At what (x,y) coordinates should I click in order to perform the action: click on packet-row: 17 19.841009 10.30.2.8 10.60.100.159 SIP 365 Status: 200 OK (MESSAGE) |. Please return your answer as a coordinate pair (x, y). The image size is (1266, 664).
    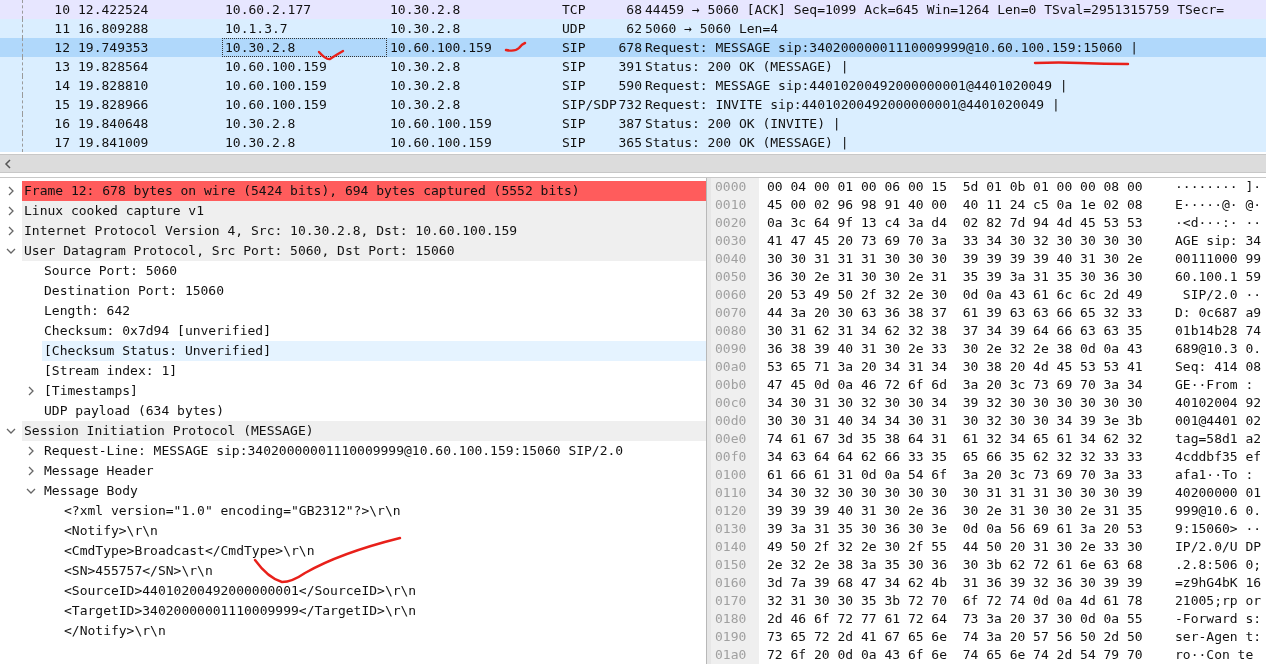
    Looking at the image, I should click on (633, 142).